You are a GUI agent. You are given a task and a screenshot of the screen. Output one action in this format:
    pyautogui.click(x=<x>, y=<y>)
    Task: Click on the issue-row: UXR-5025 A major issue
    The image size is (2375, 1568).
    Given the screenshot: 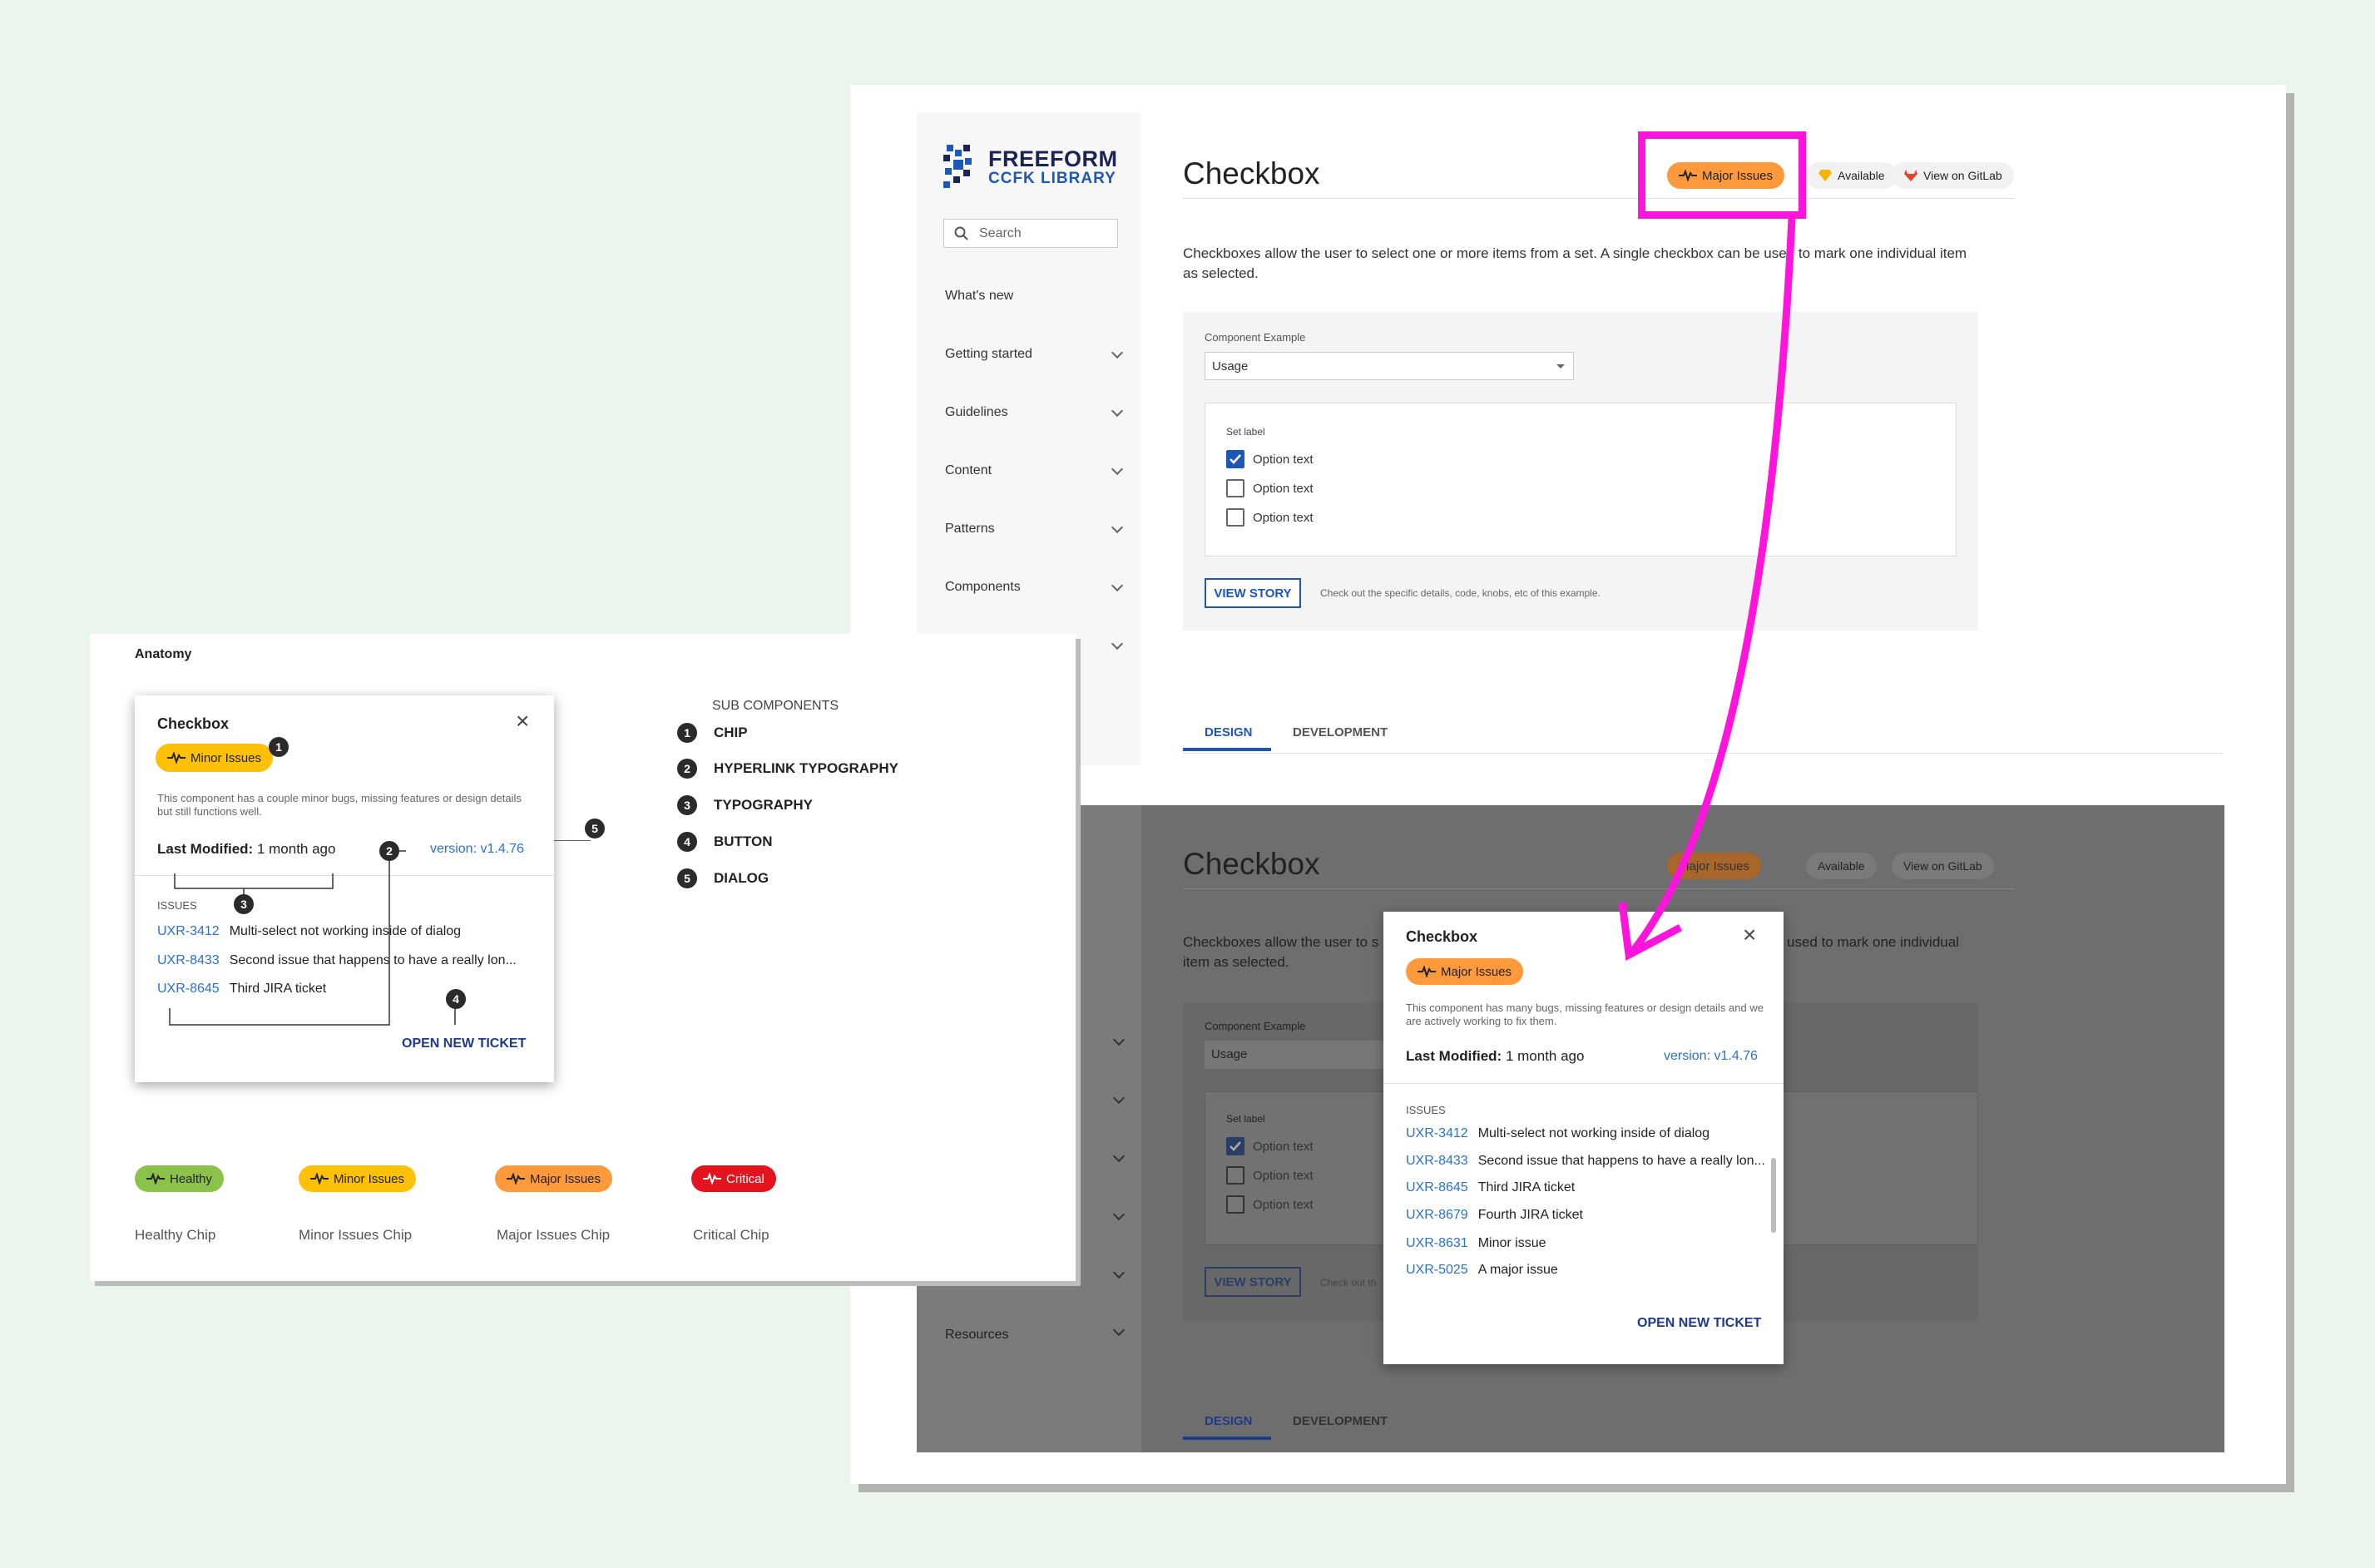 What is the action you would take?
    pyautogui.click(x=1482, y=1270)
    